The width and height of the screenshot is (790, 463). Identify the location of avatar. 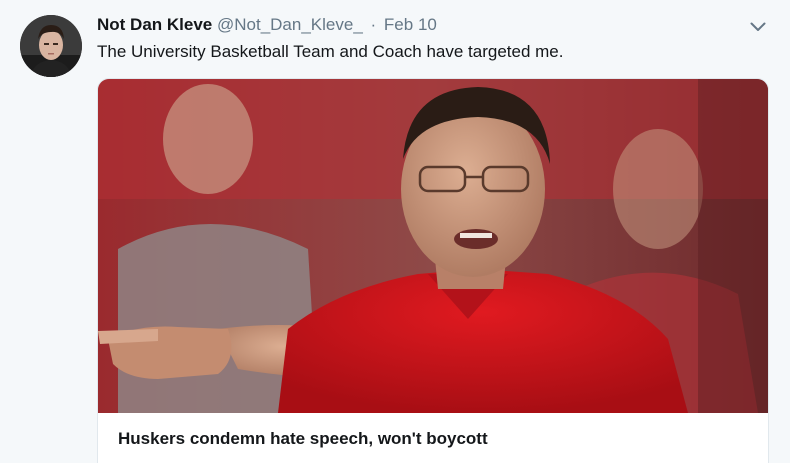
(51, 46).